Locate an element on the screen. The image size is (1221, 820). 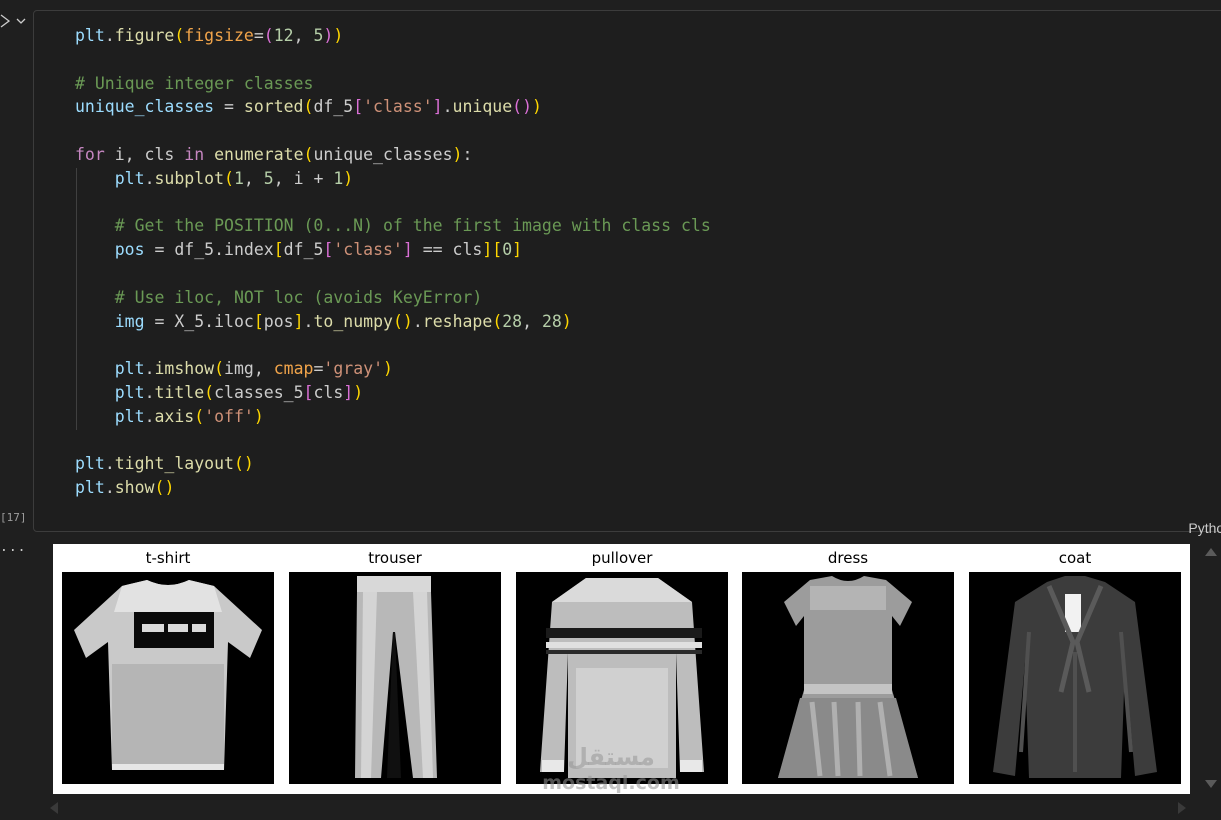
watermark: مستقل mostaql.com is located at coordinates (611, 769).